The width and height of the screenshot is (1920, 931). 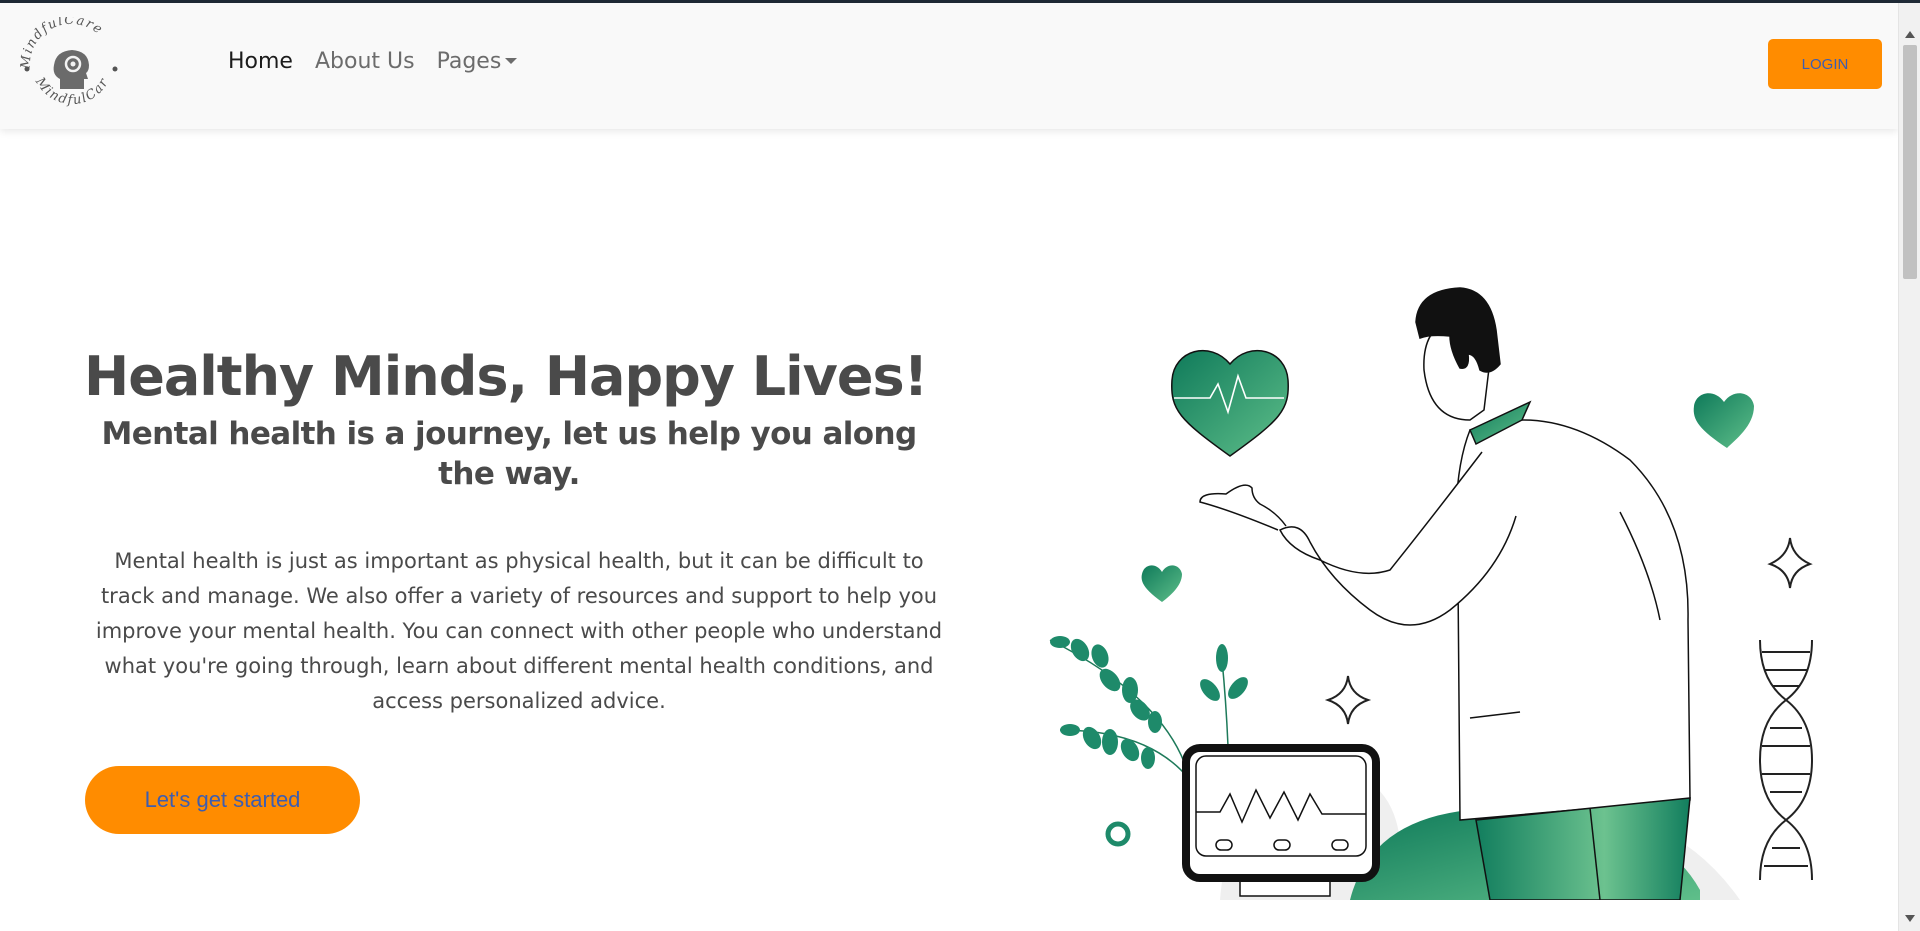 I want to click on caret-down-icon, so click(x=511, y=60).